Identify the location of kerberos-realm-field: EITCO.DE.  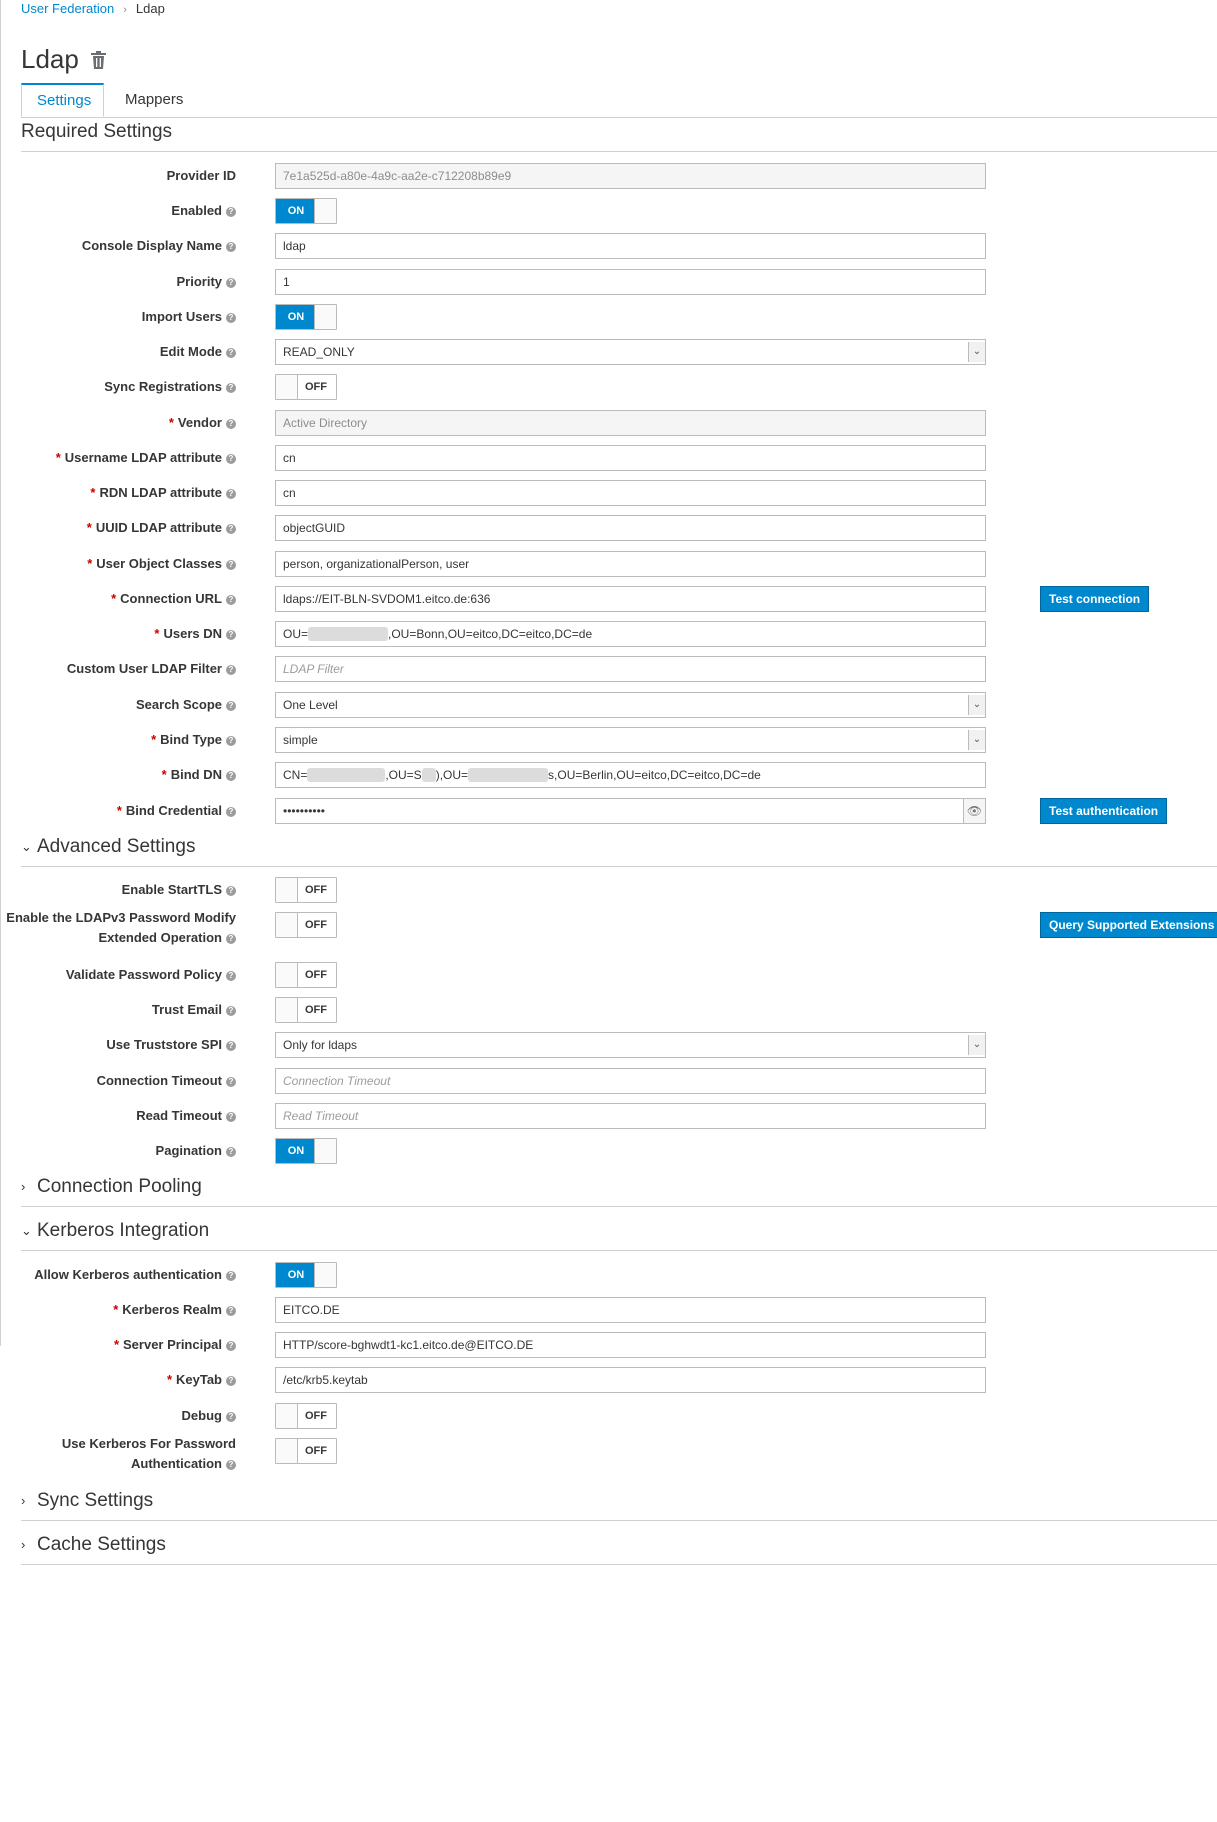
(630, 1310).